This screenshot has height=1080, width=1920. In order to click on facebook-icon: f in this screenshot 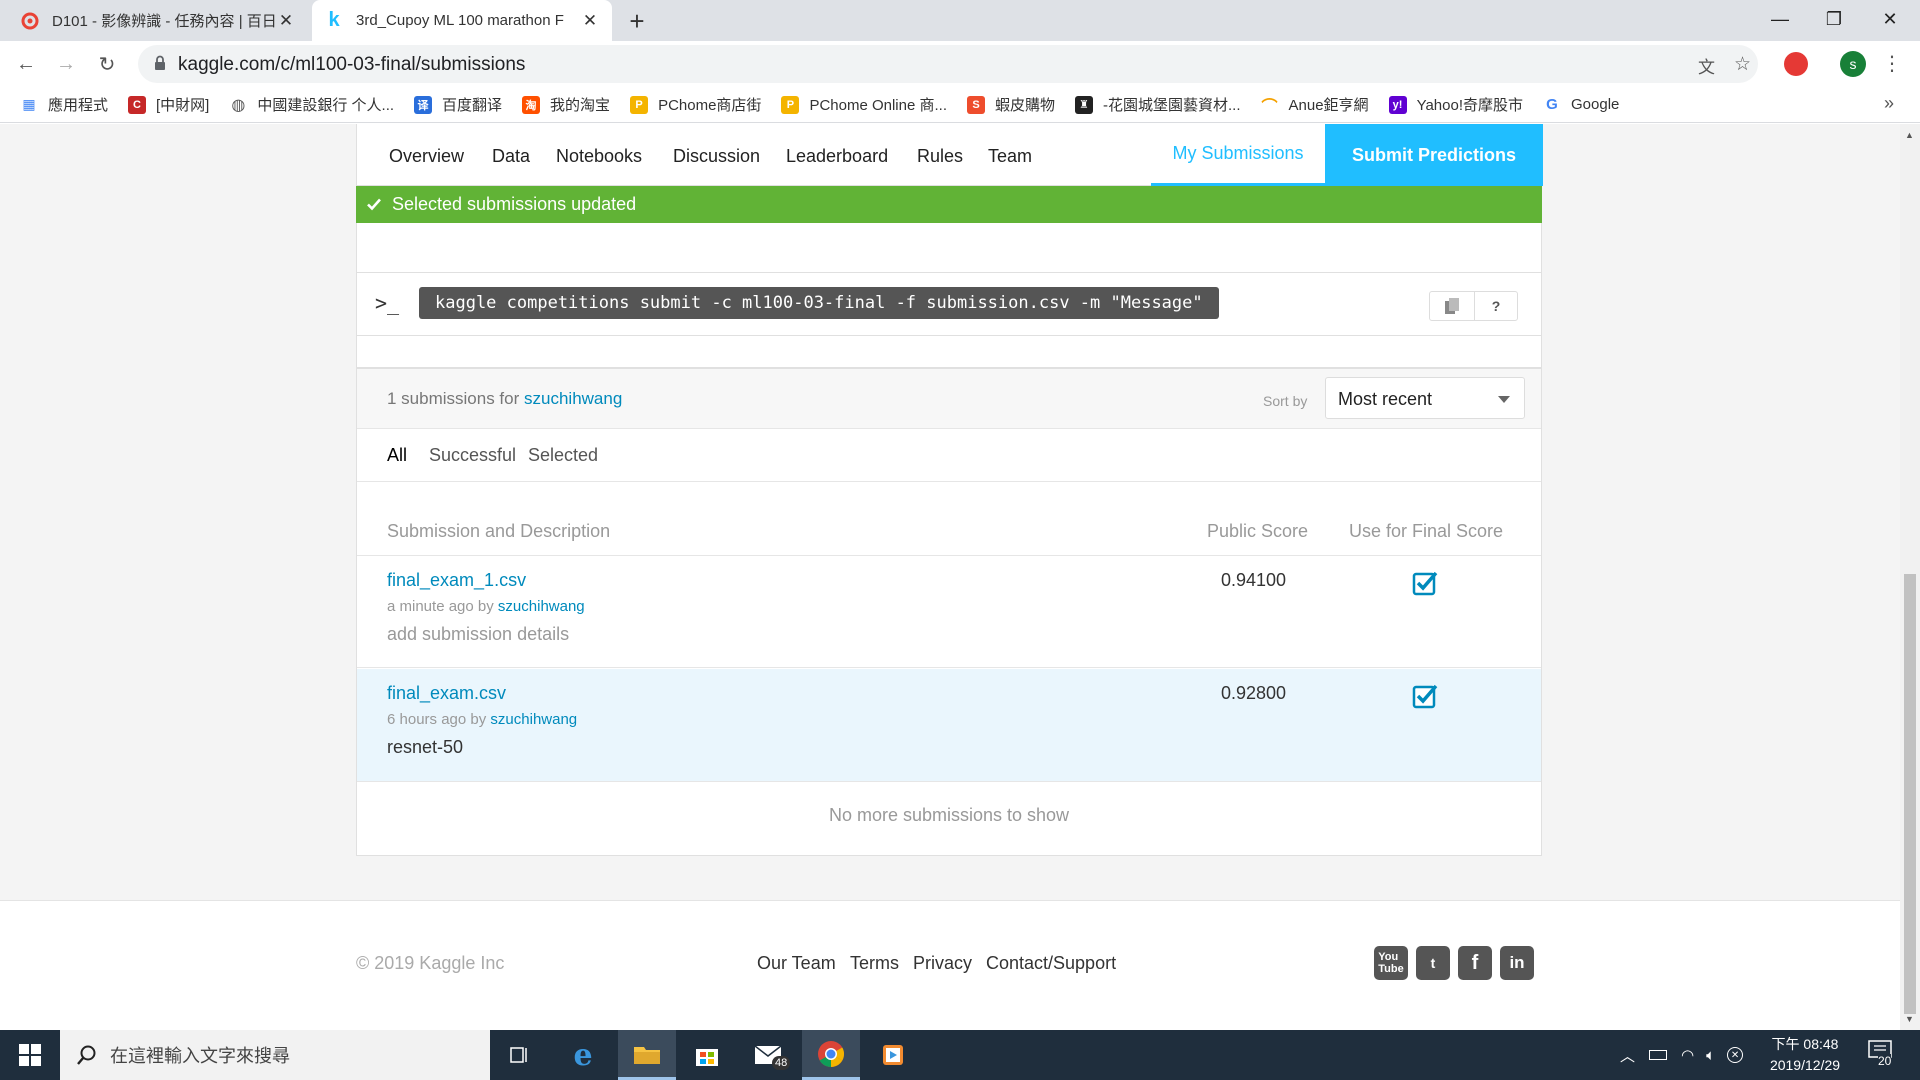, I will do `click(1475, 963)`.